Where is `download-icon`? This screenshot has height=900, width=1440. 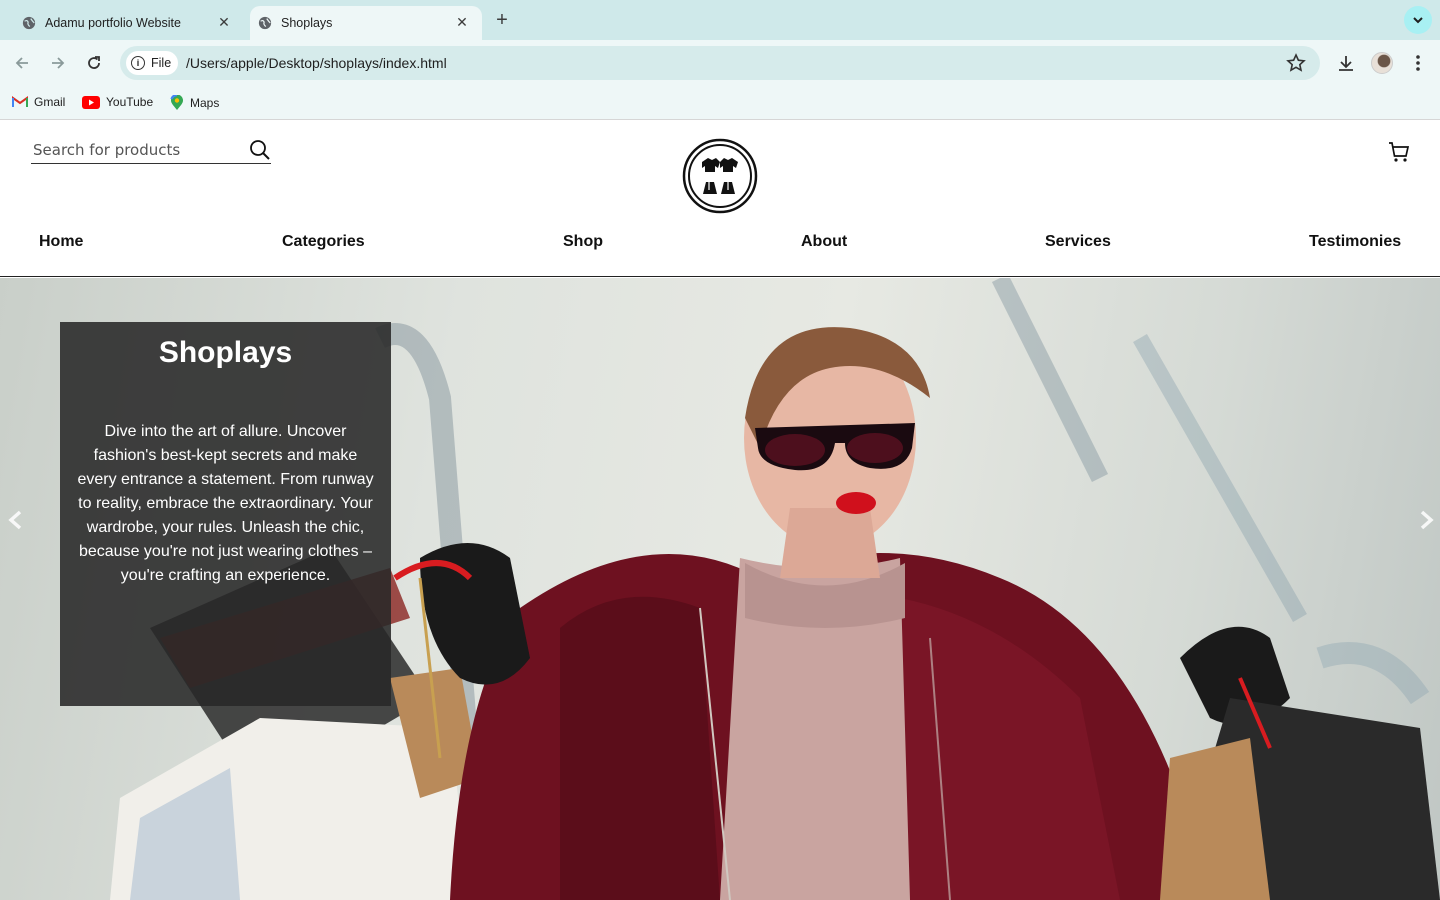 download-icon is located at coordinates (1346, 63).